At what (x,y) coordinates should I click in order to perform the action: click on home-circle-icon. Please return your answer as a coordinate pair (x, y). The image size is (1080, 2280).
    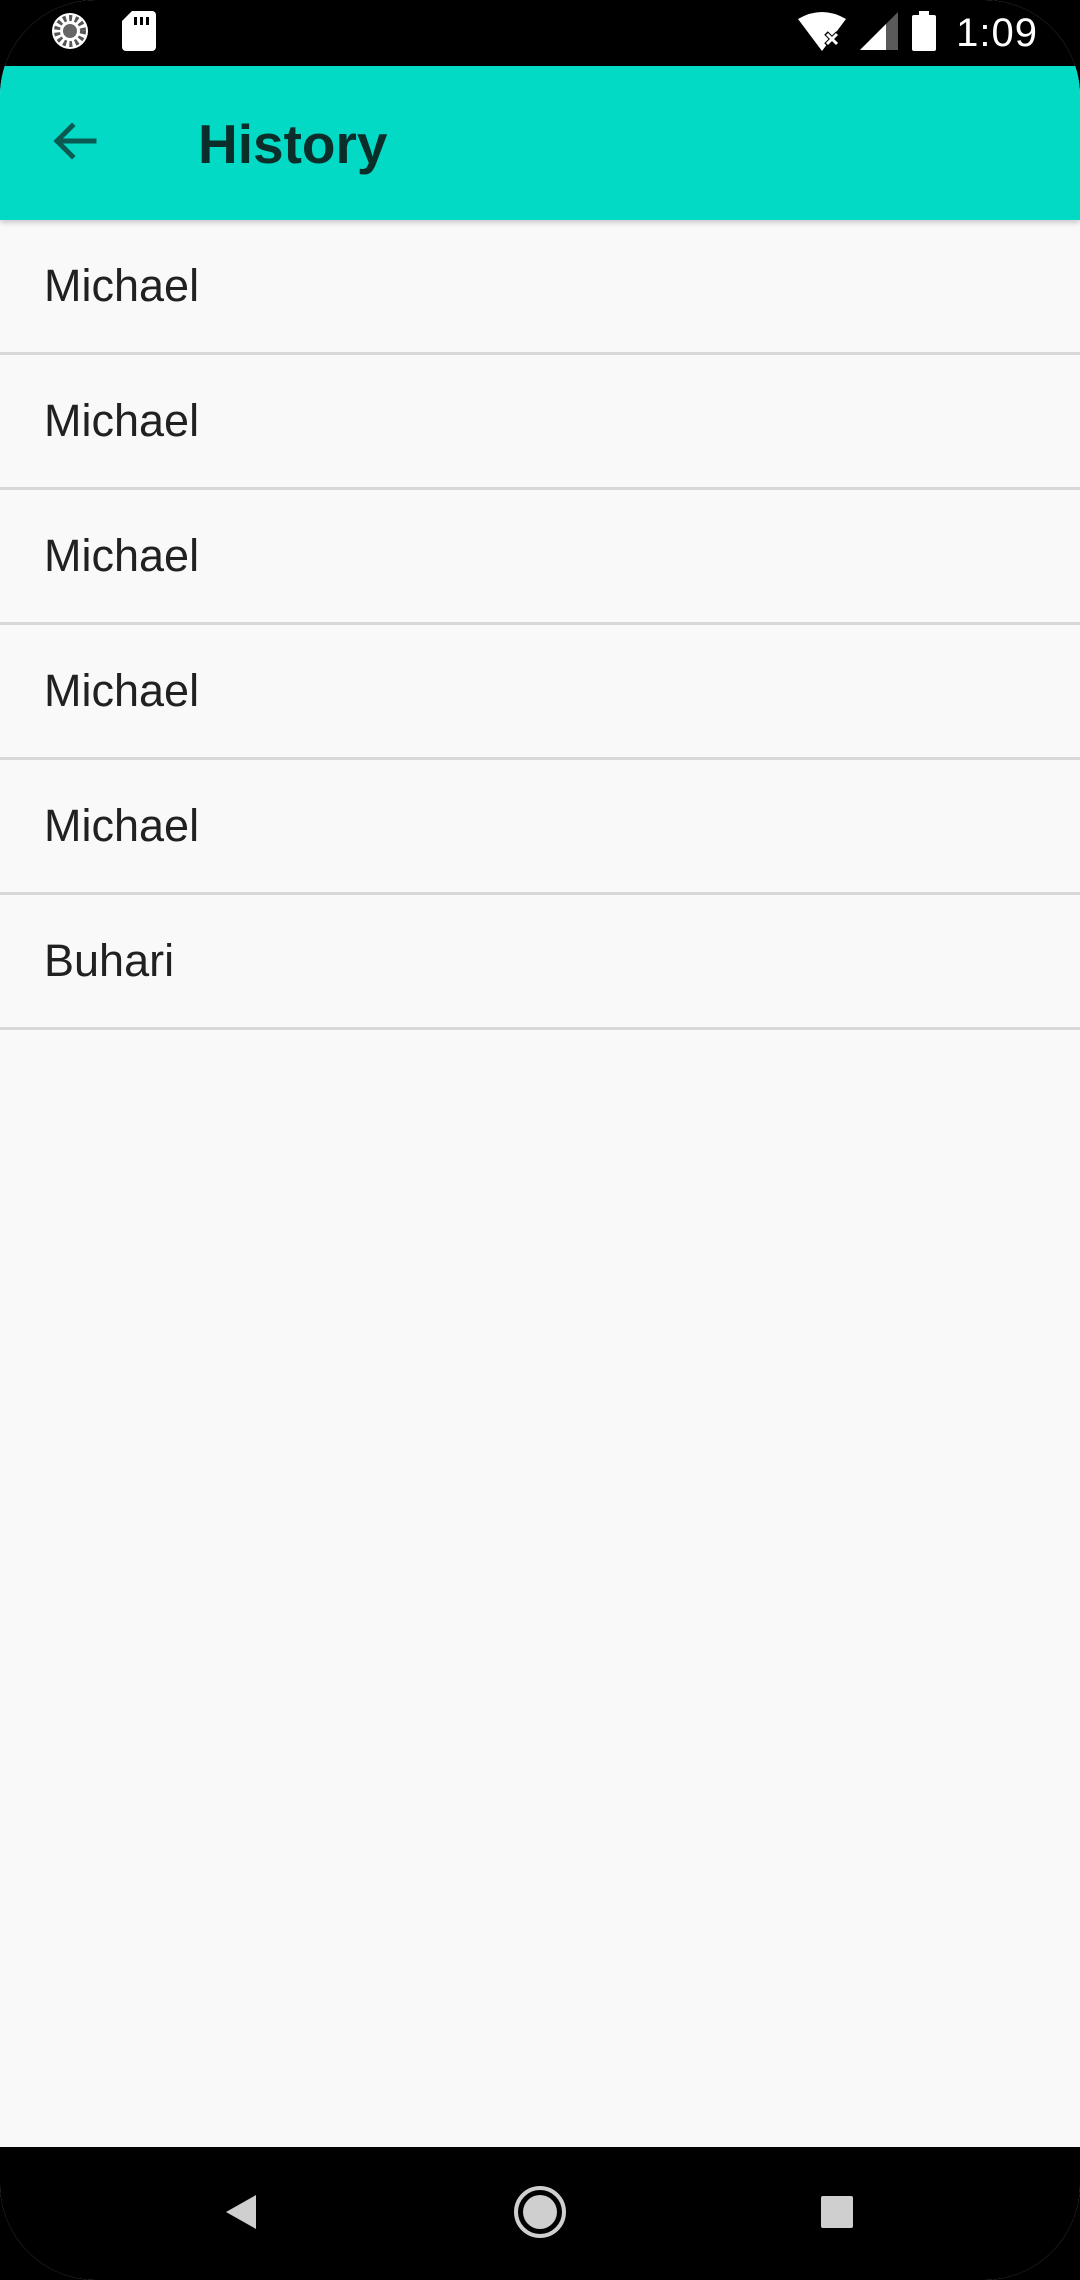
    Looking at the image, I should click on (540, 2214).